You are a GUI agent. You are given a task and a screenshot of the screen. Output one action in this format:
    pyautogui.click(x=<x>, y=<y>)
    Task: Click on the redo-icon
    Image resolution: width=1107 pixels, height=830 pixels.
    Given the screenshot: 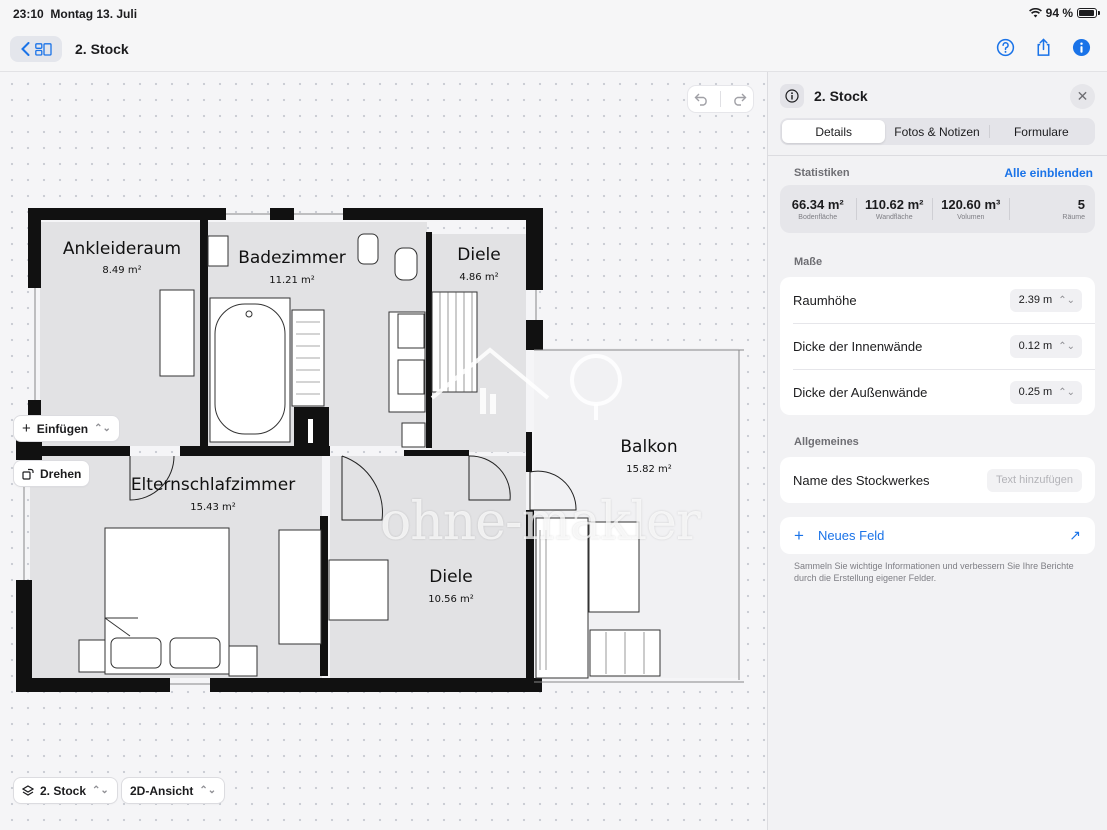 What is the action you would take?
    pyautogui.click(x=739, y=99)
    